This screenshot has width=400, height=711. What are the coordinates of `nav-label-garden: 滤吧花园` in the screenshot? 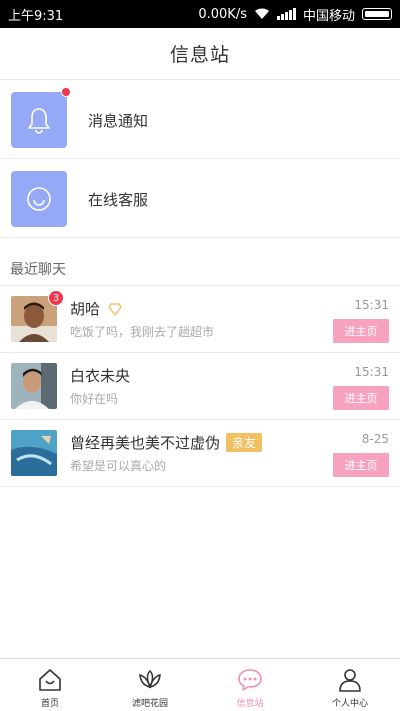 It's located at (149, 704).